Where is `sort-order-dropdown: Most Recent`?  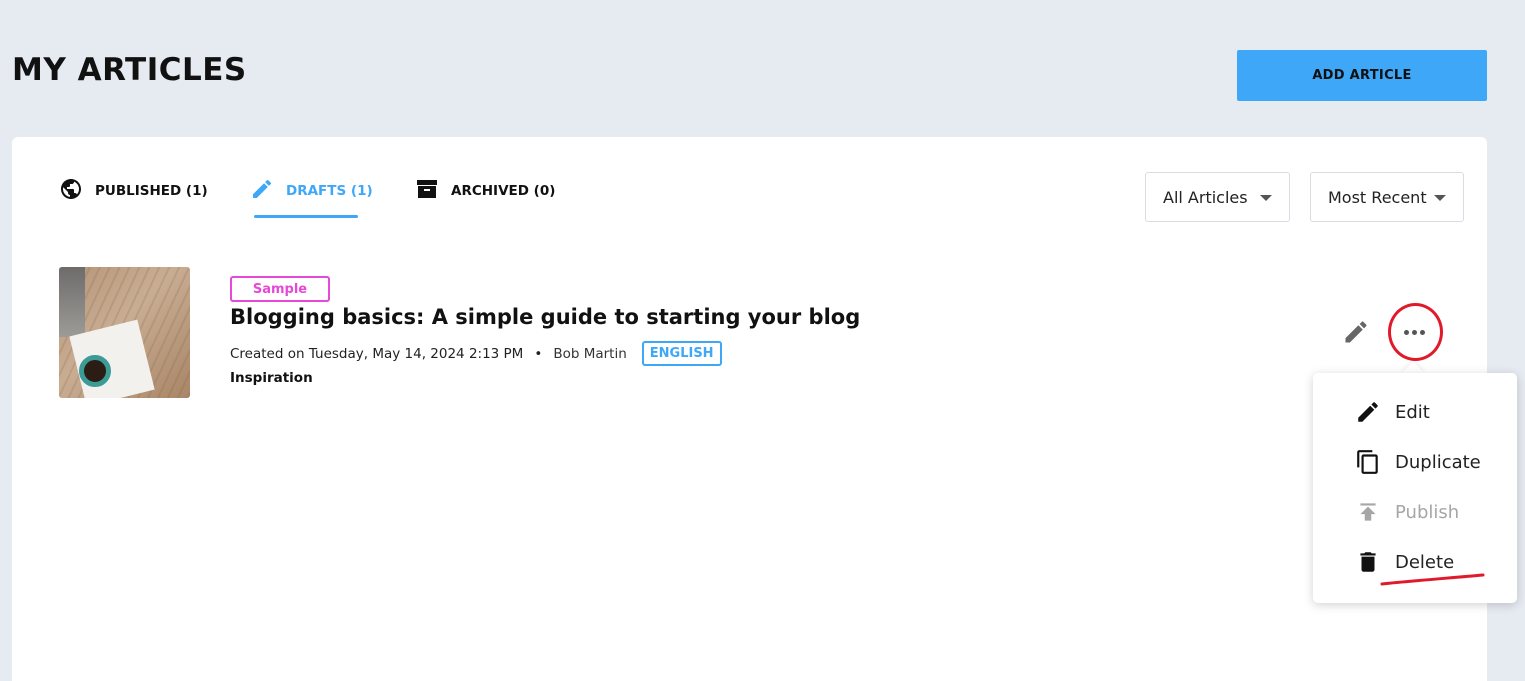 sort-order-dropdown: Most Recent is located at coordinates (1387, 197).